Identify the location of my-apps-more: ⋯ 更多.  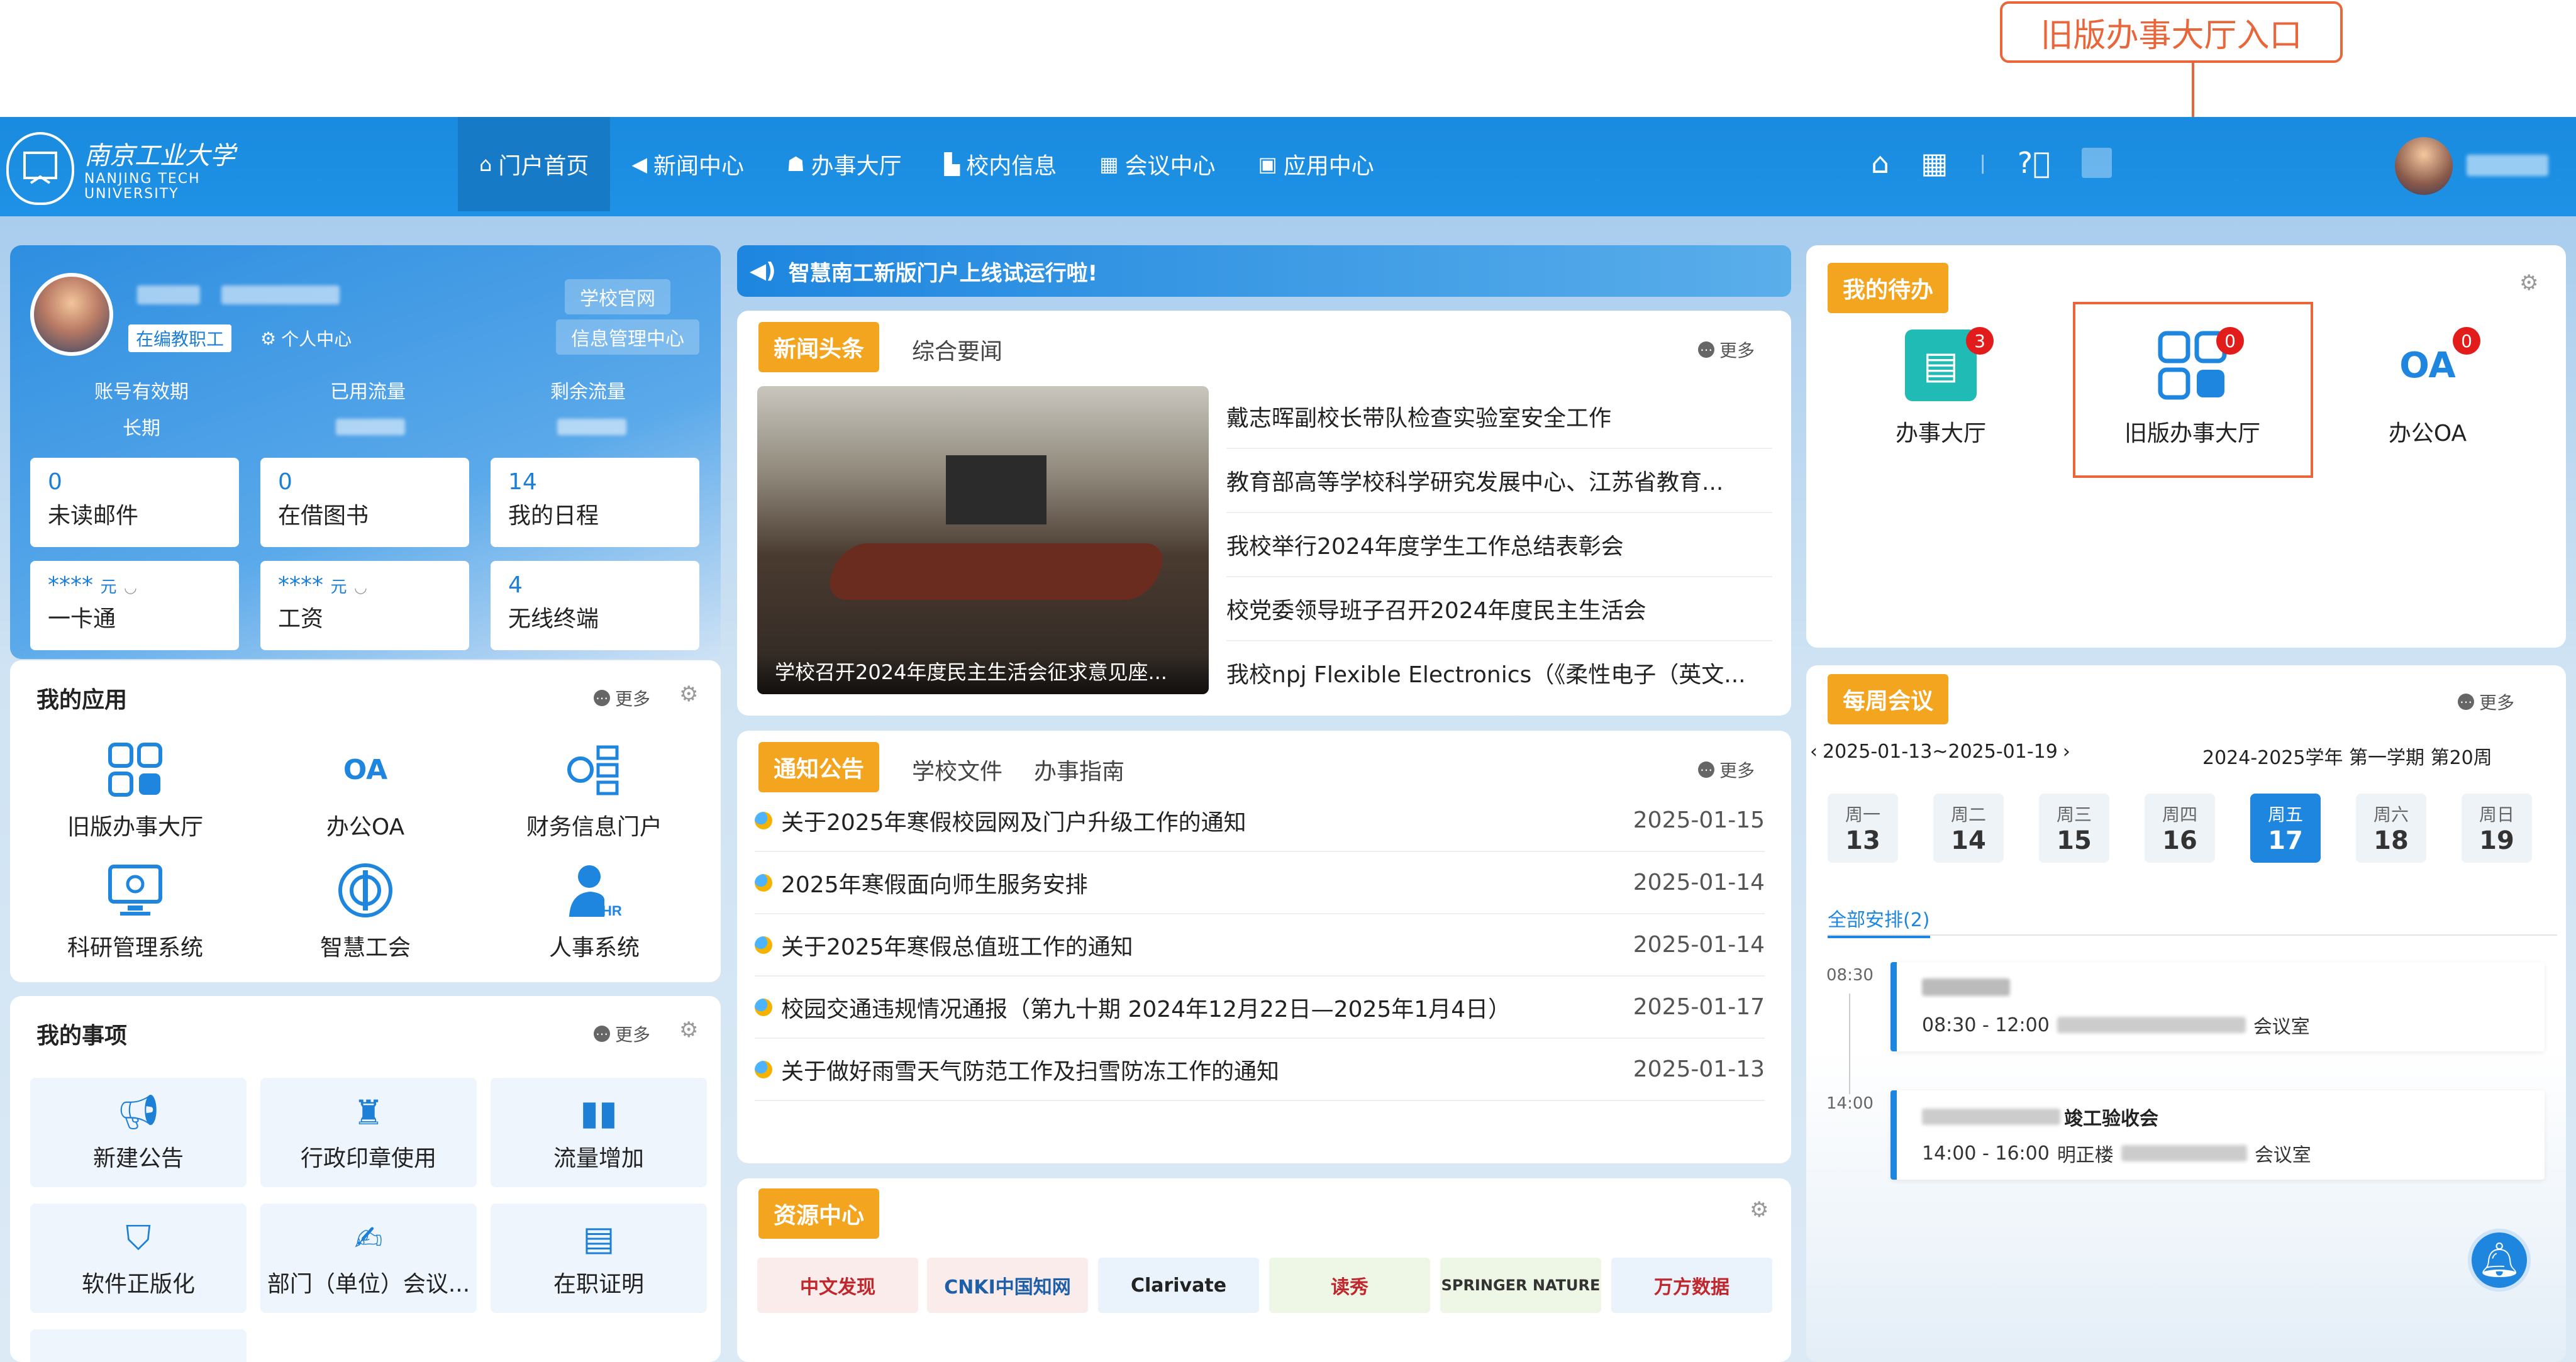
(622, 698).